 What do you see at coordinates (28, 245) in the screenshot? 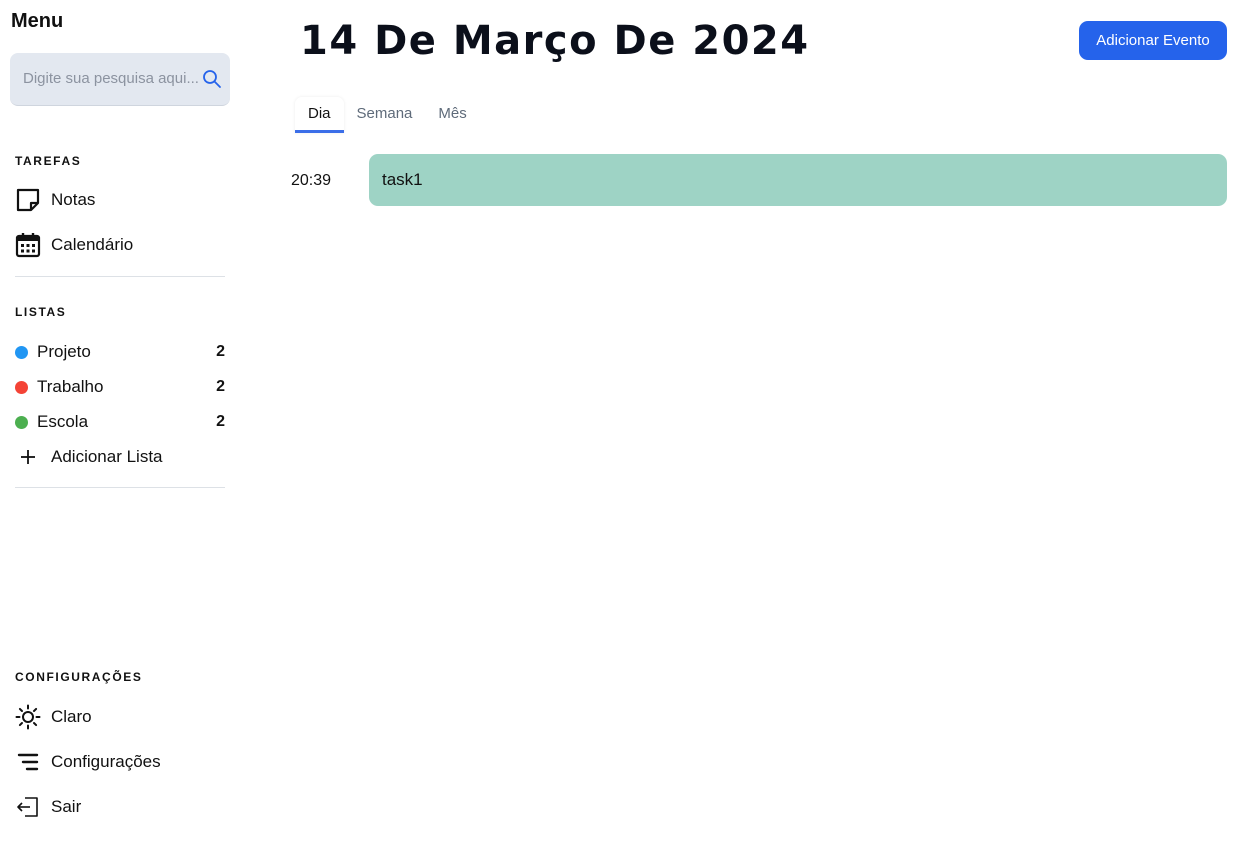
I see `calendar-icon` at bounding box center [28, 245].